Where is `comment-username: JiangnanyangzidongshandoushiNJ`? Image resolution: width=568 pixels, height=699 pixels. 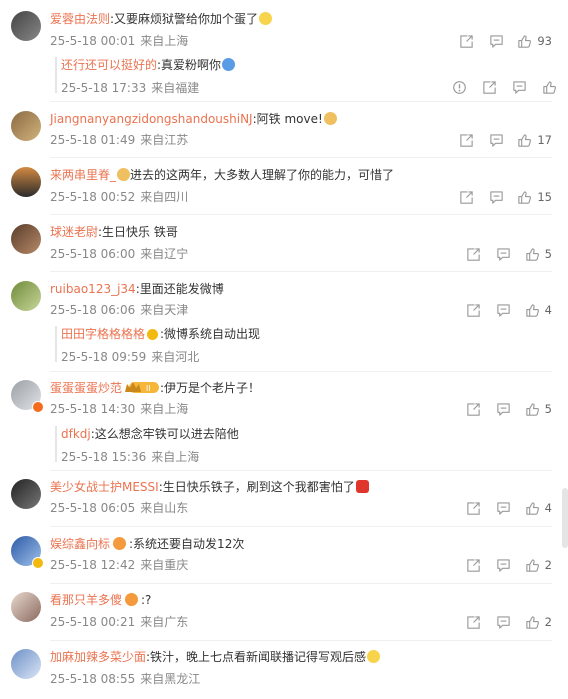 comment-username: JiangnanyangzidongshandoushiNJ is located at coordinates (151, 119).